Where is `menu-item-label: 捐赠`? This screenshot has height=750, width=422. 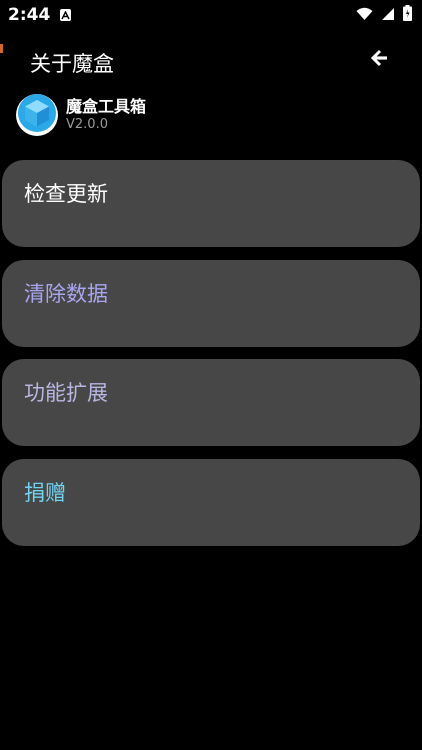
menu-item-label: 捐赠 is located at coordinates (45, 493).